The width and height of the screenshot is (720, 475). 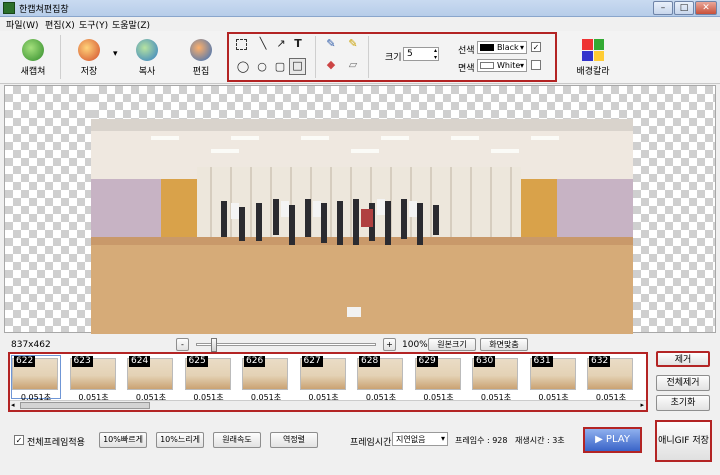 What do you see at coordinates (420, 439) in the screenshot?
I see `frame-time-select: 지연없음 ▾` at bounding box center [420, 439].